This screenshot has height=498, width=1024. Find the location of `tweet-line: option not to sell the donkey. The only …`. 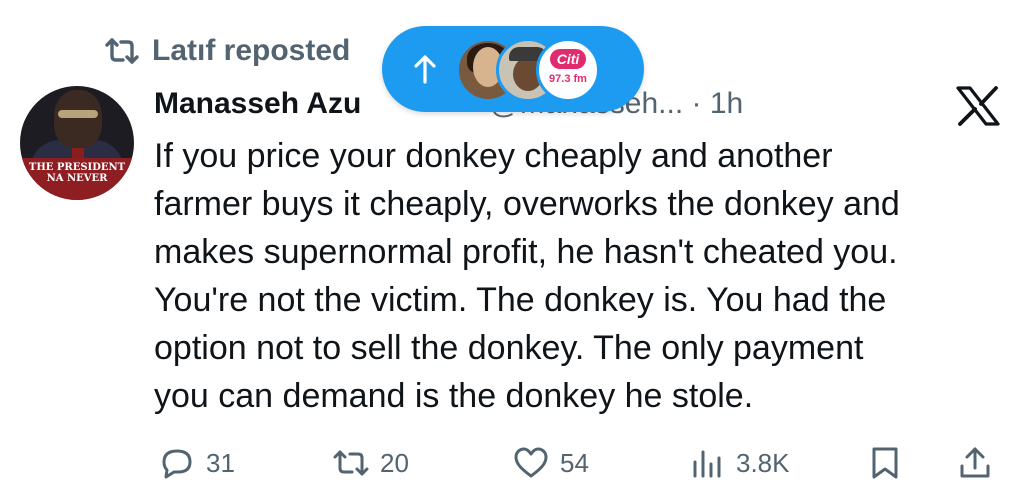

tweet-line: option not to sell the donkey. The only … is located at coordinates (509, 348).